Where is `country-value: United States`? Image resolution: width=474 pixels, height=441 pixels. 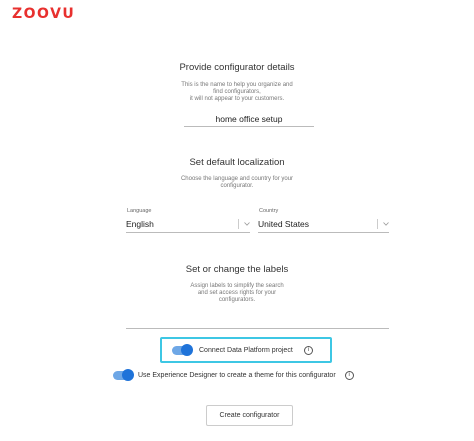
country-value: United States is located at coordinates (284, 224).